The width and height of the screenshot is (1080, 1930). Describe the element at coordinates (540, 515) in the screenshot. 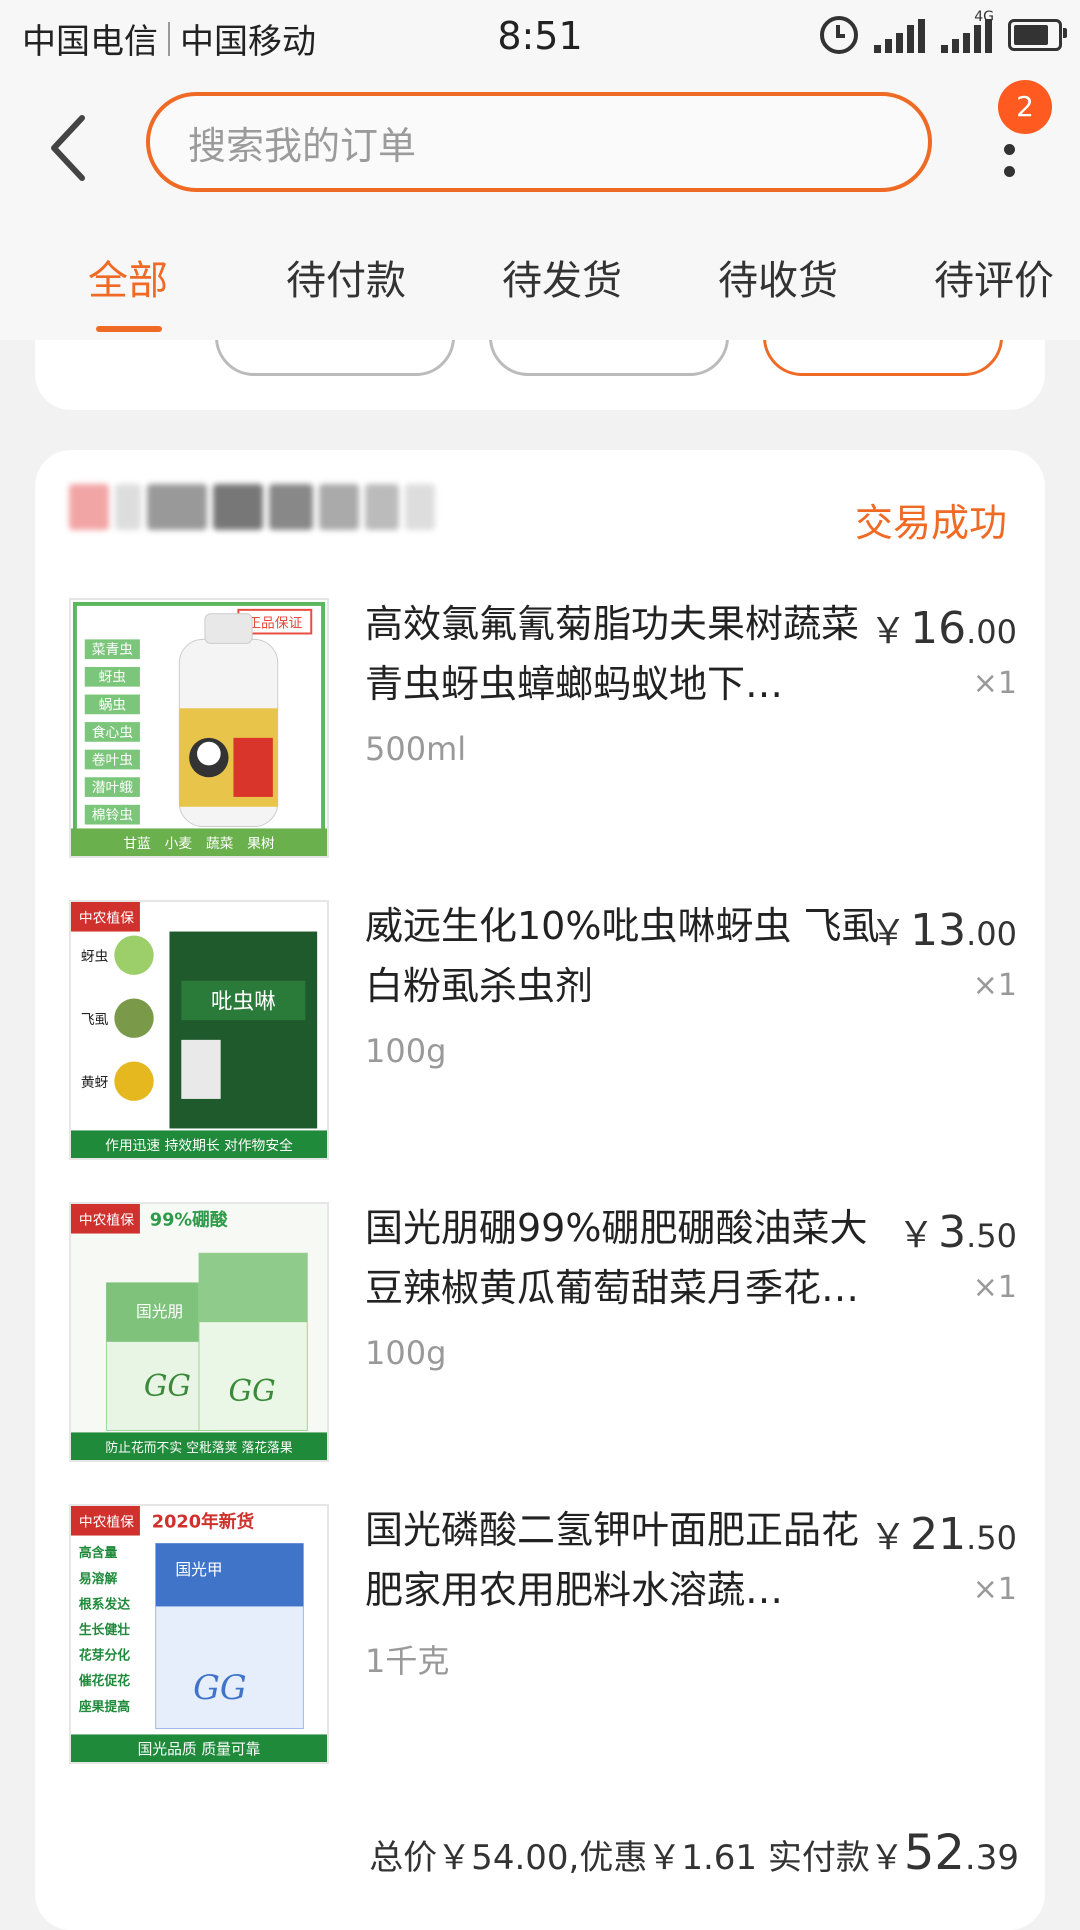

I see `shop-row: 交易成功` at that location.